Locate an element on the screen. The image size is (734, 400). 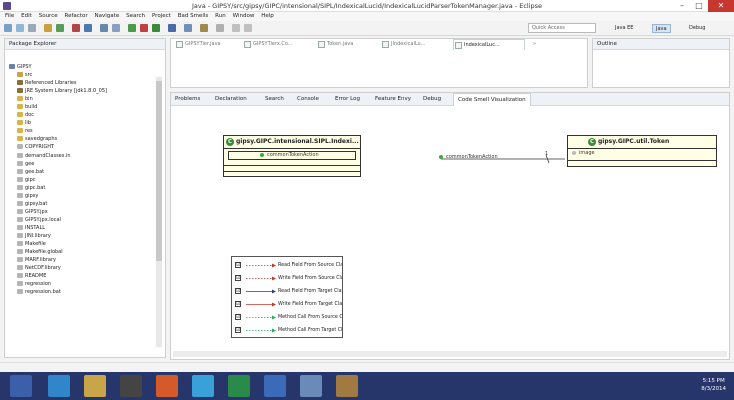
tree-item: MARF.library is located at coordinates (81, 260).